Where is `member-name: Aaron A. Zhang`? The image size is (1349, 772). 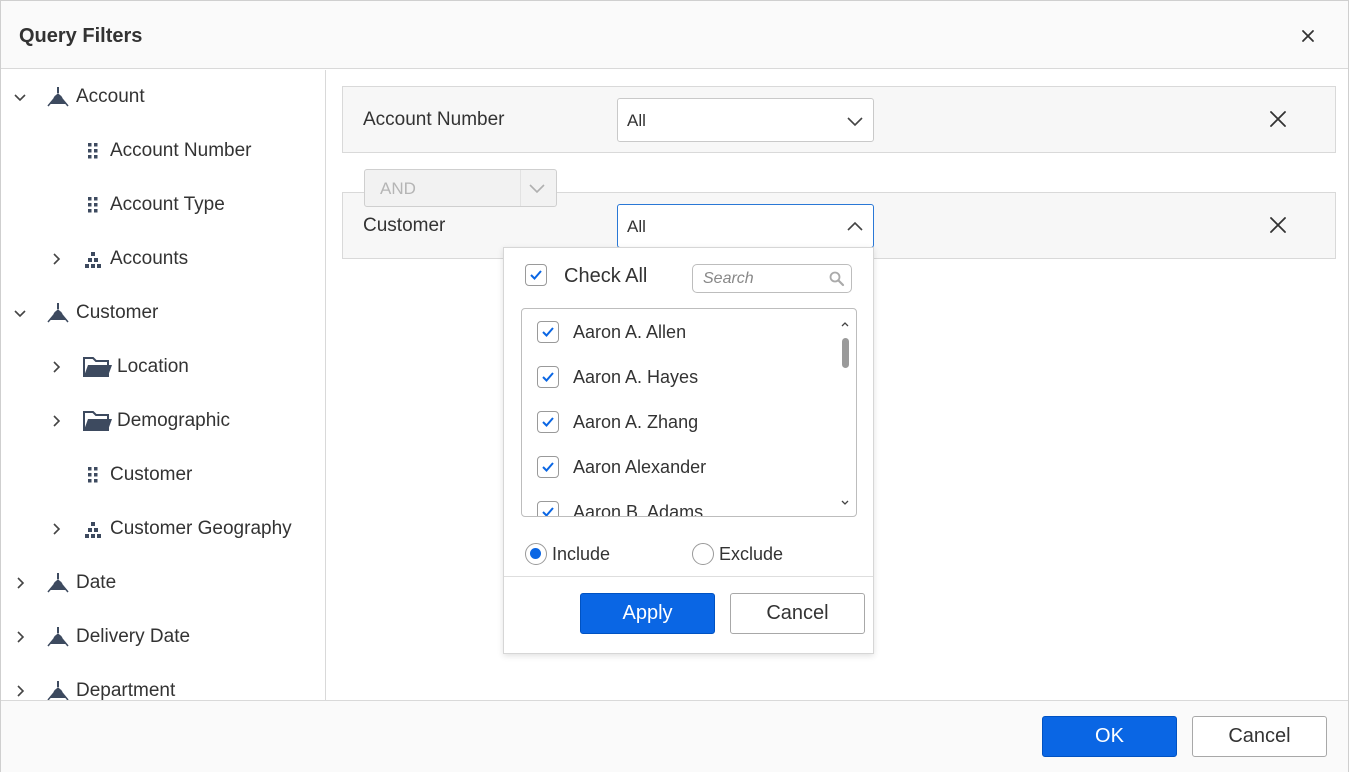 member-name: Aaron A. Zhang is located at coordinates (636, 422).